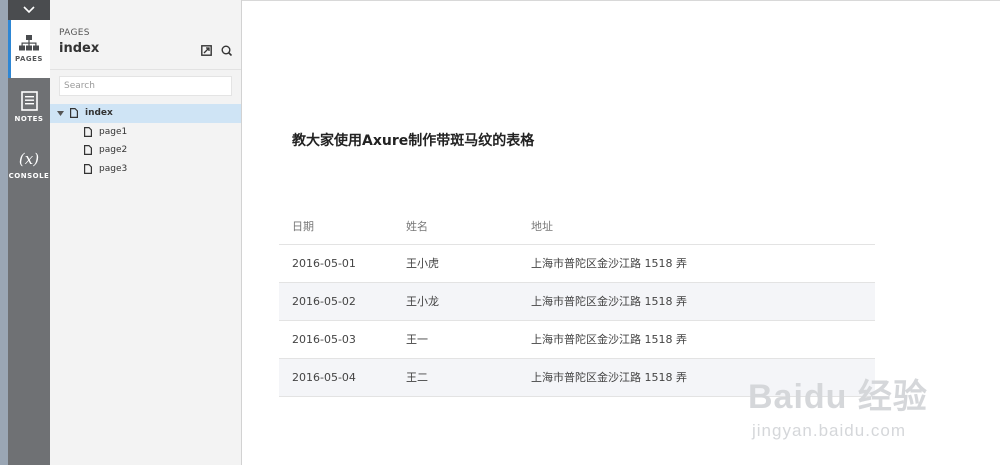 The image size is (1000, 465). Describe the element at coordinates (336, 377) in the screenshot. I see `table-cell-date: 2016-05-04` at that location.